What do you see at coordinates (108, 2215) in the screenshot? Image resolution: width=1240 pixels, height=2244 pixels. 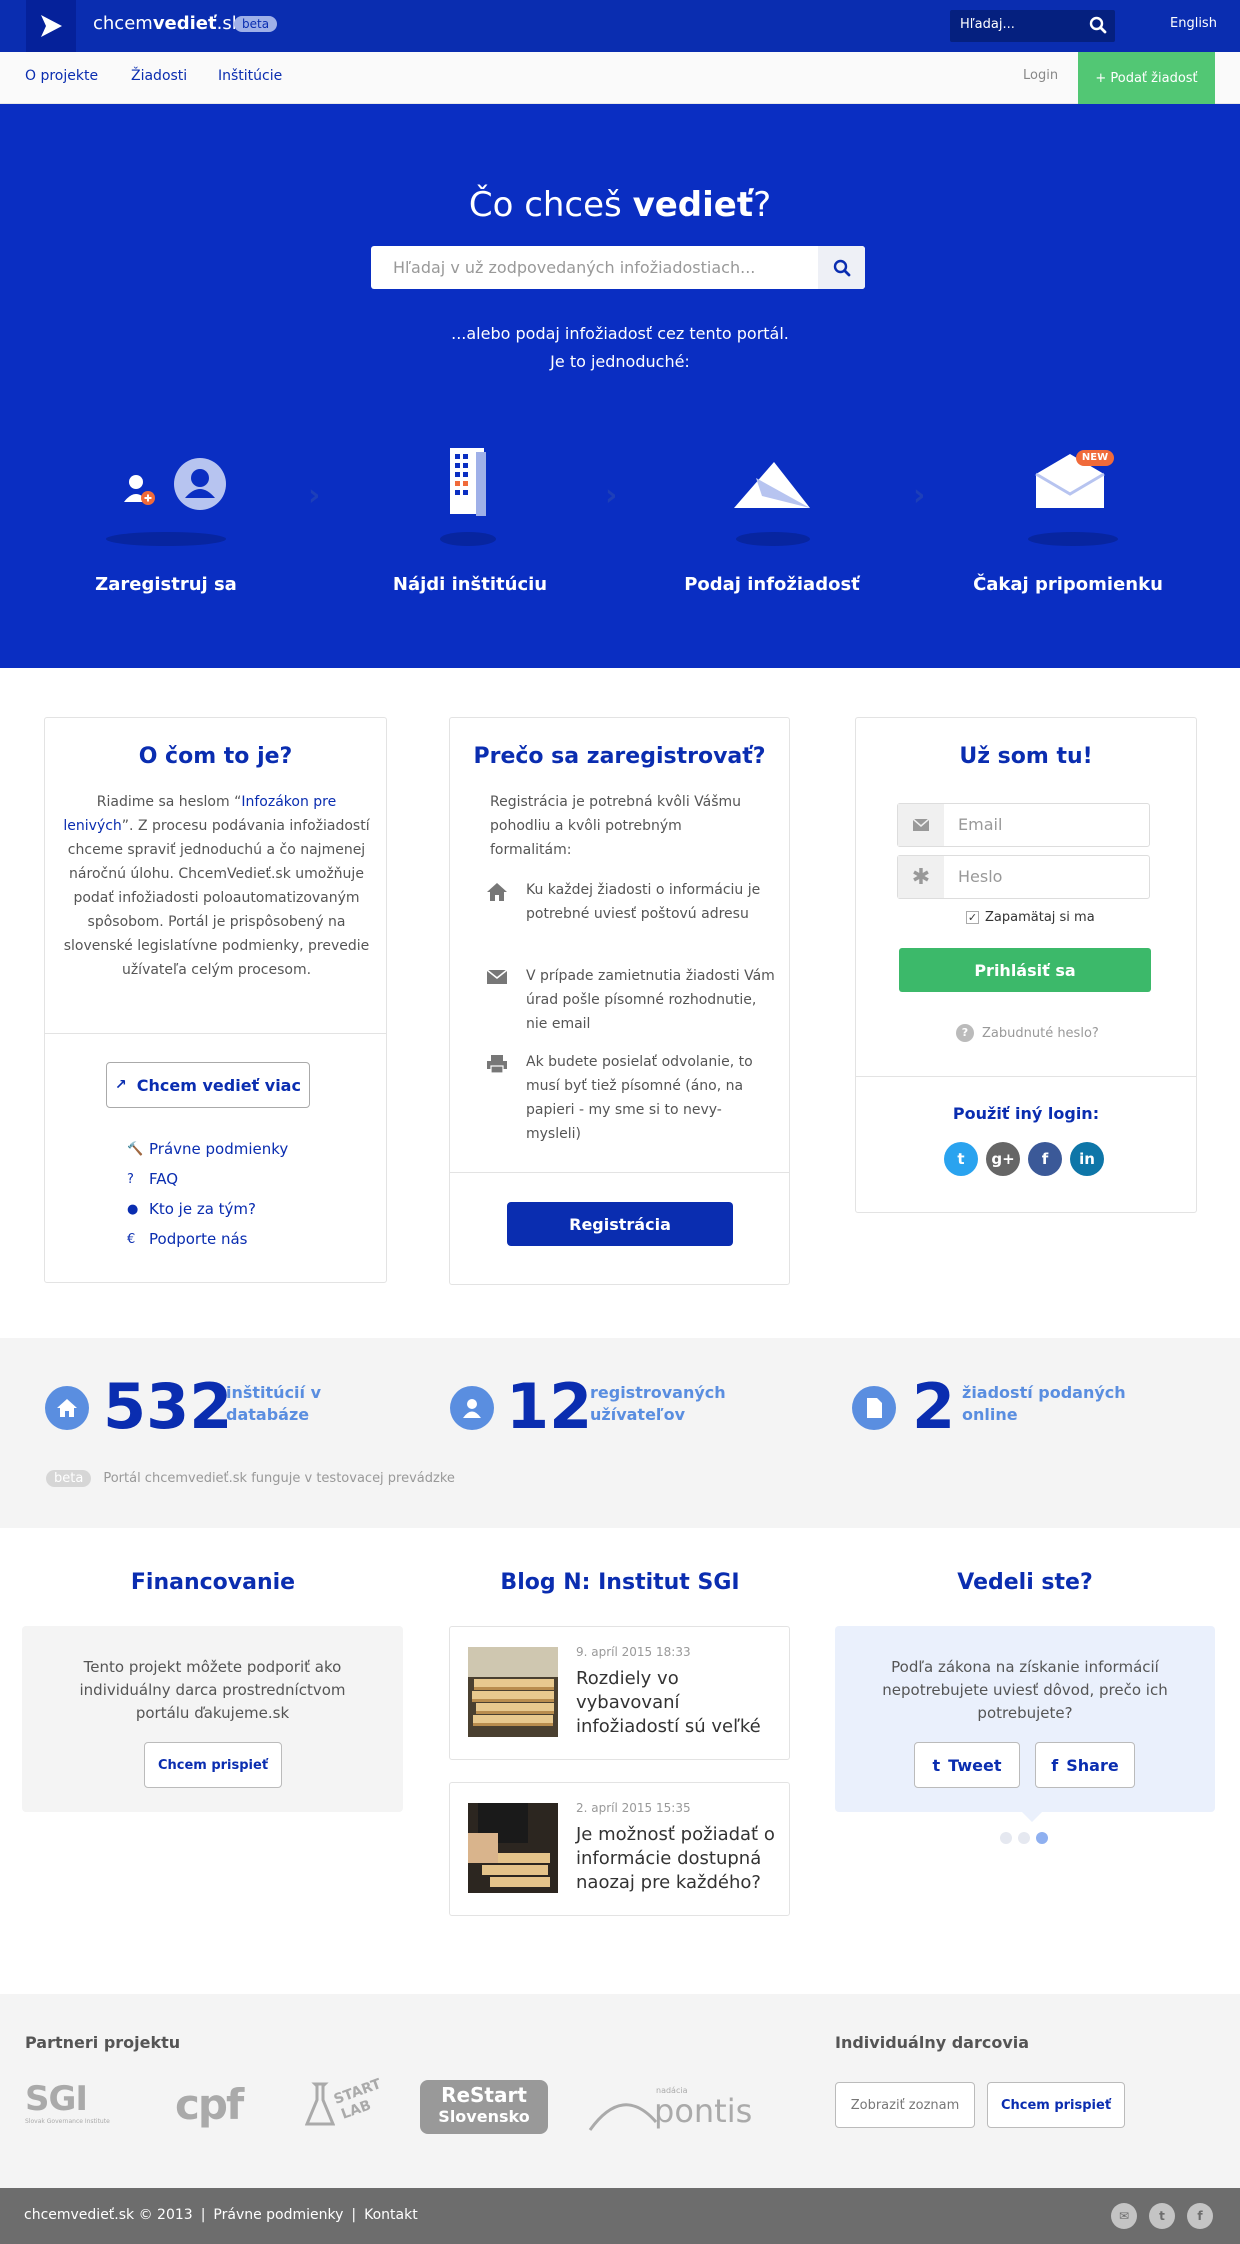 I see `footer-brand: chcemvedieť.sk © 2013` at bounding box center [108, 2215].